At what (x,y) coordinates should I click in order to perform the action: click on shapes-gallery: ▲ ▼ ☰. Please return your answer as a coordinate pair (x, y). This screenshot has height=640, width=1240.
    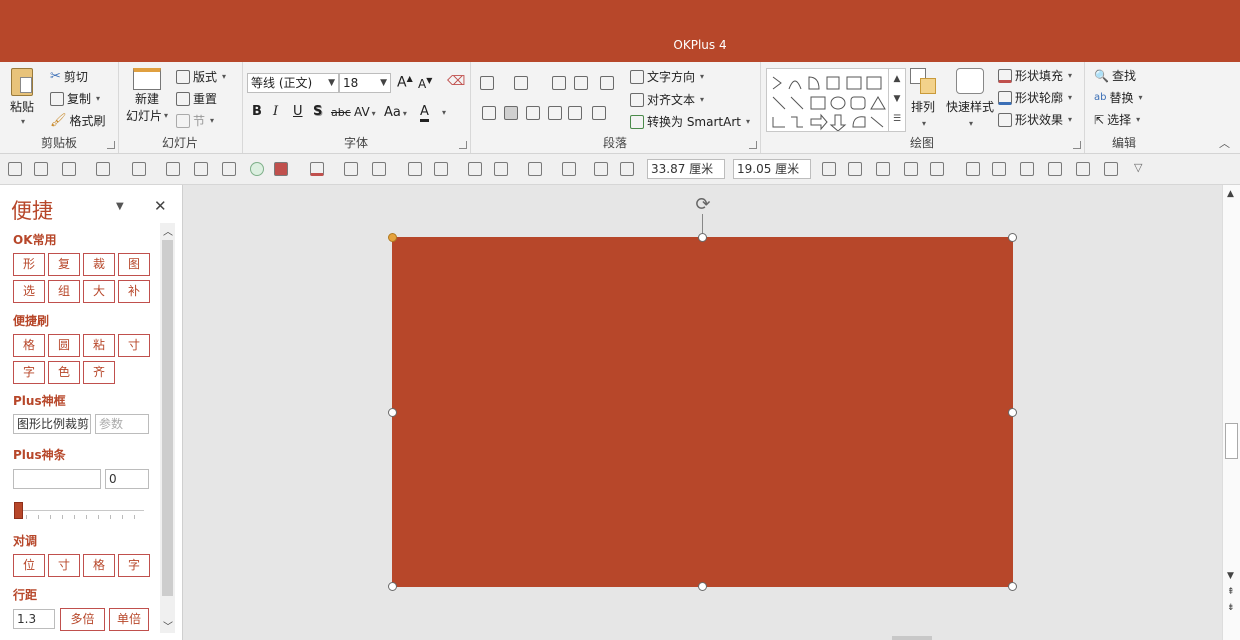
    Looking at the image, I should click on (836, 100).